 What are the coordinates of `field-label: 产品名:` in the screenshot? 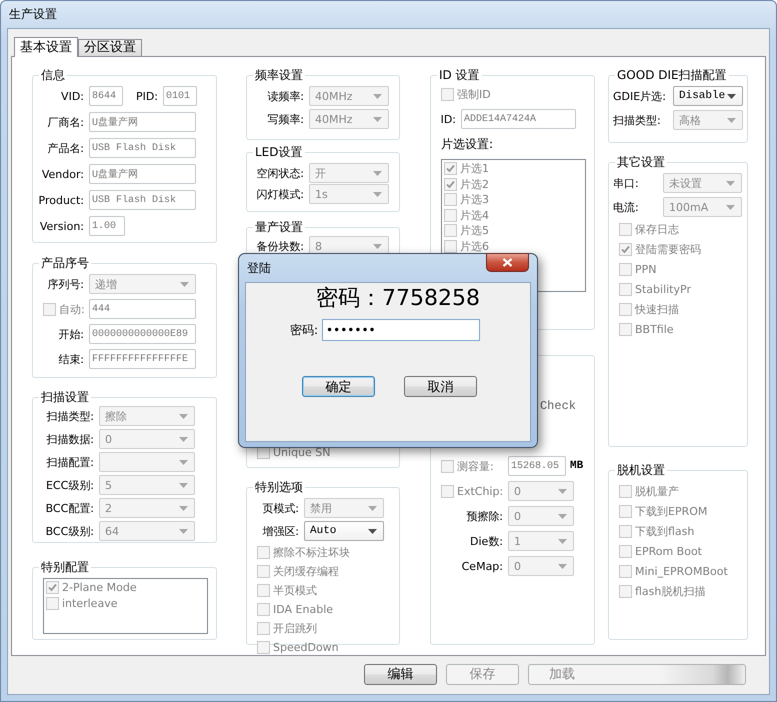 It's located at (65, 148).